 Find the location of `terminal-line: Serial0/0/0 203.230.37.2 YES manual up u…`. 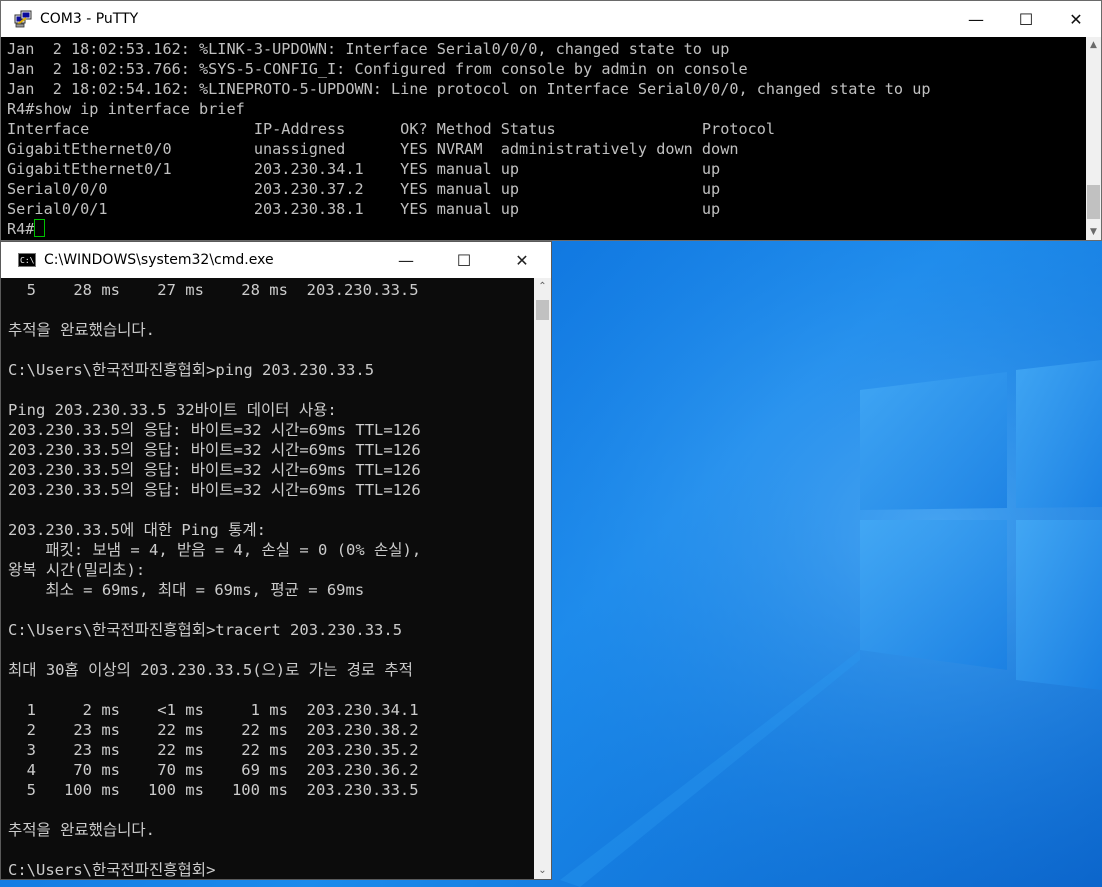

terminal-line: Serial0/0/0 203.230.37.2 YES manual up u… is located at coordinates (364, 189).